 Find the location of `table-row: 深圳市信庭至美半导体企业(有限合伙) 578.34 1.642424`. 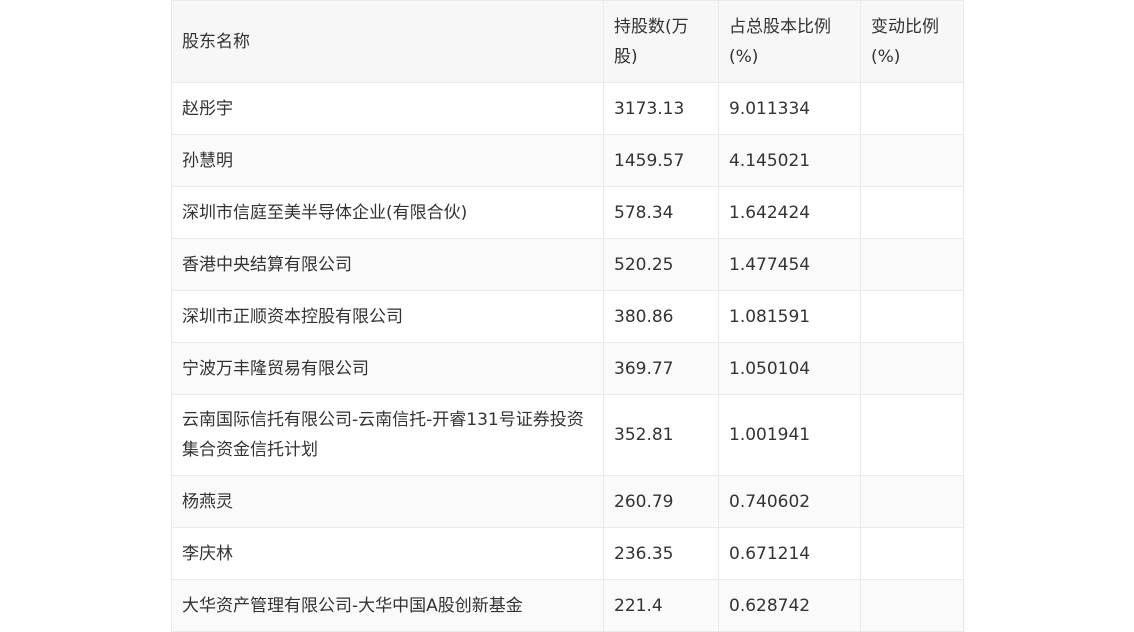

table-row: 深圳市信庭至美半导体企业(有限合伙) 578.34 1.642424 is located at coordinates (567, 212).